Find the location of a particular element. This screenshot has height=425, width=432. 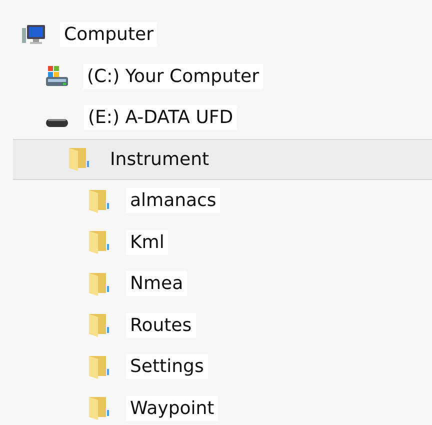

computer-icon is located at coordinates (34, 34).